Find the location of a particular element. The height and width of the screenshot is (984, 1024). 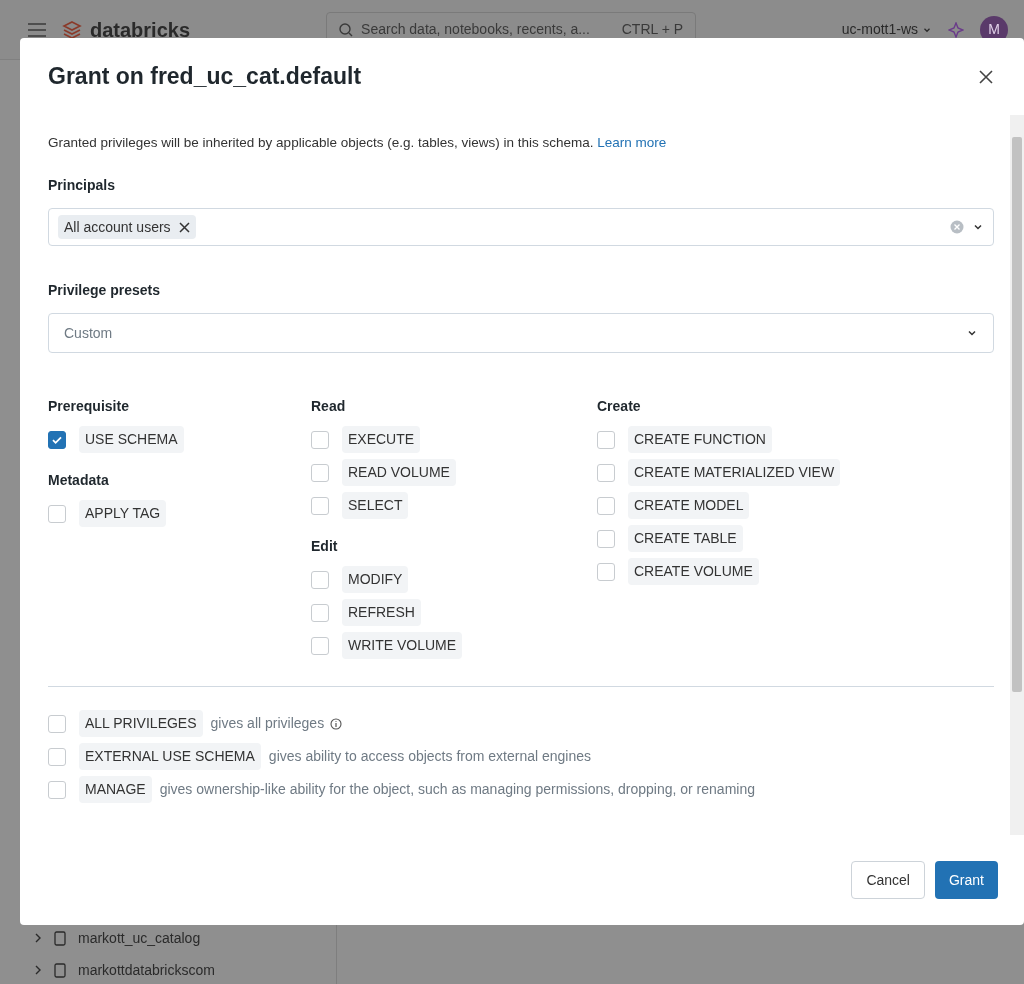

privilege-label: CREATE VOLUME is located at coordinates (693, 572).